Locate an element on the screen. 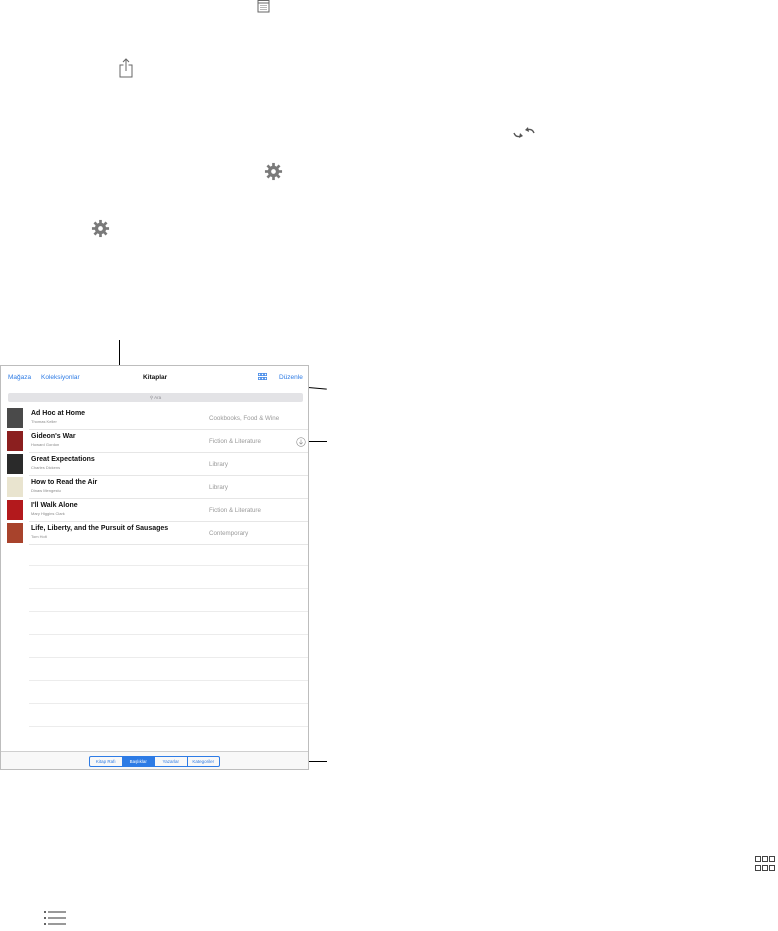 This screenshot has height=931, width=778. collections-button: Koleksiyonlar is located at coordinates (60, 377).